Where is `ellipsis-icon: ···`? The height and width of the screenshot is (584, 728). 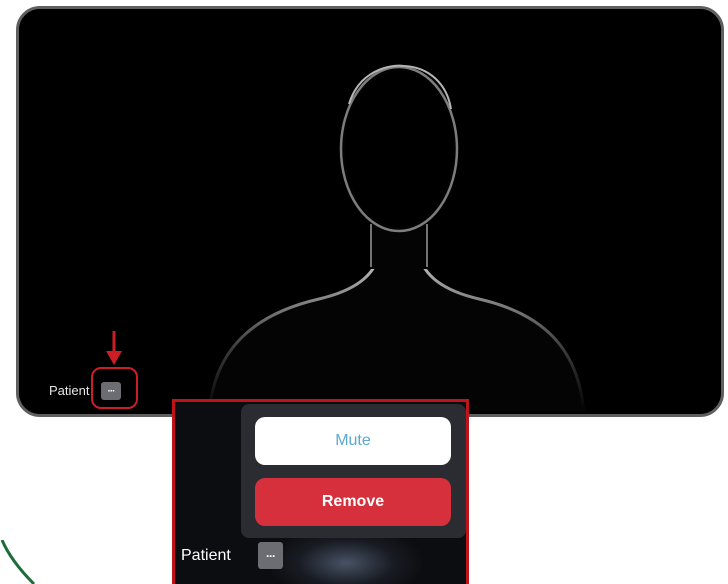
ellipsis-icon: ··· is located at coordinates (271, 555).